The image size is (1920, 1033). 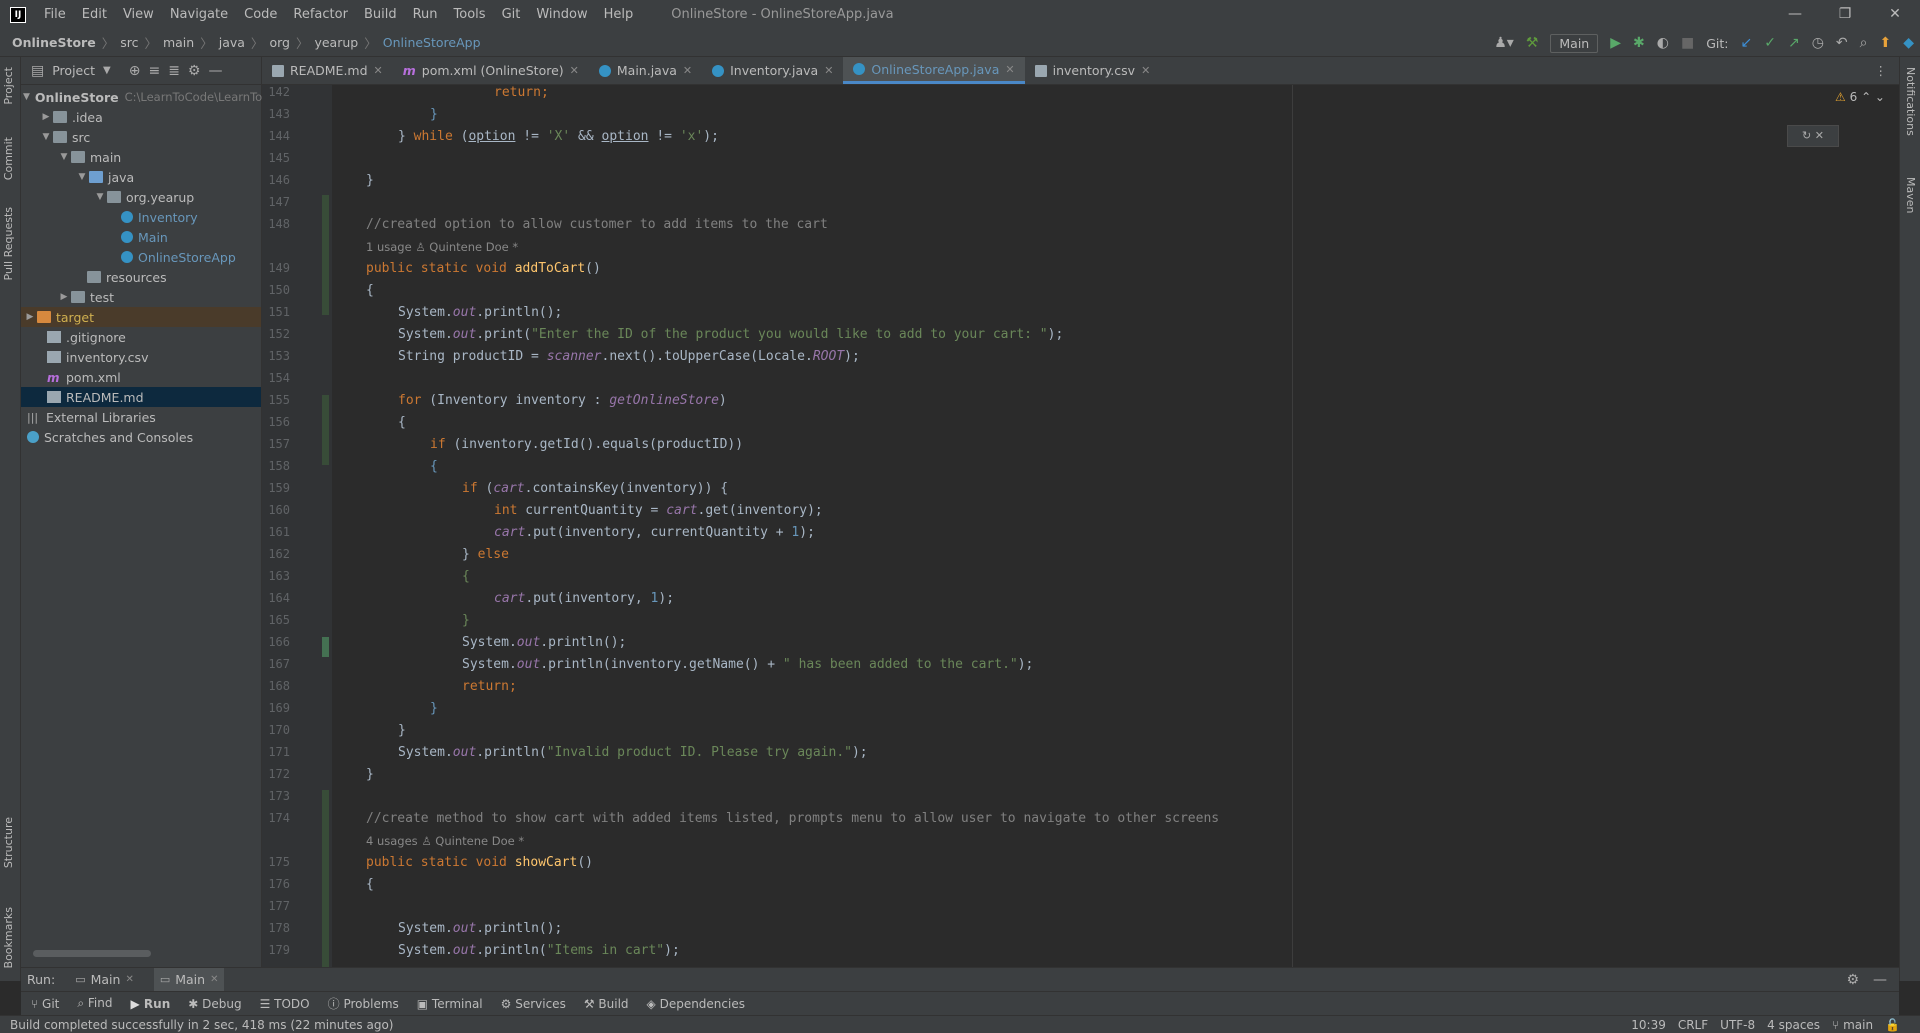 What do you see at coordinates (1615, 43) in the screenshot?
I see `run-icon: ▶` at bounding box center [1615, 43].